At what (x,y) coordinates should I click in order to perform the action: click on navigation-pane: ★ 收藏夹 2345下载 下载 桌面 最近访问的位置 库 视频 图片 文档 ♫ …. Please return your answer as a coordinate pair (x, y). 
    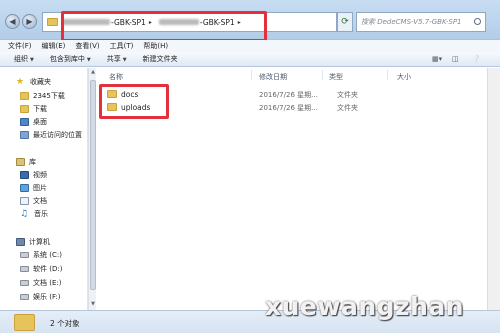
    Looking at the image, I should click on (44, 189).